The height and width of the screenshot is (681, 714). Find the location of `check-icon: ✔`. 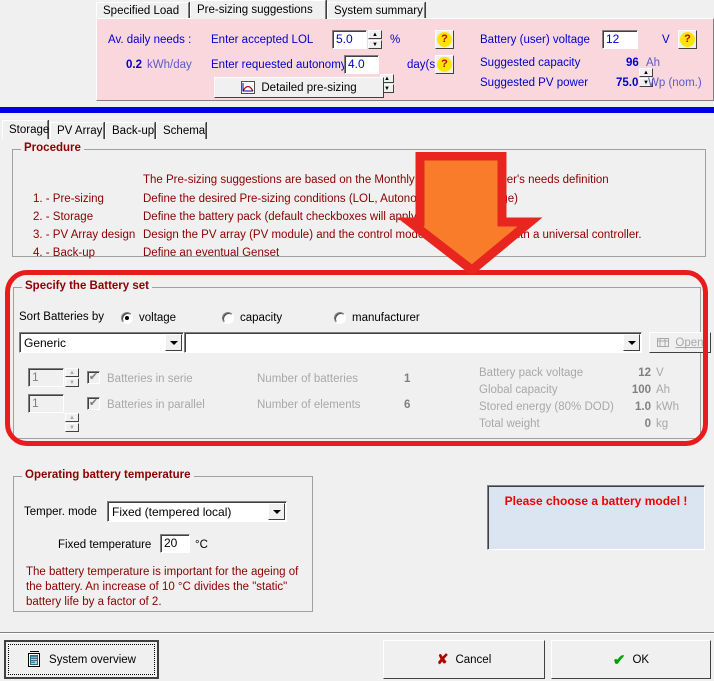

check-icon: ✔ is located at coordinates (93, 377).